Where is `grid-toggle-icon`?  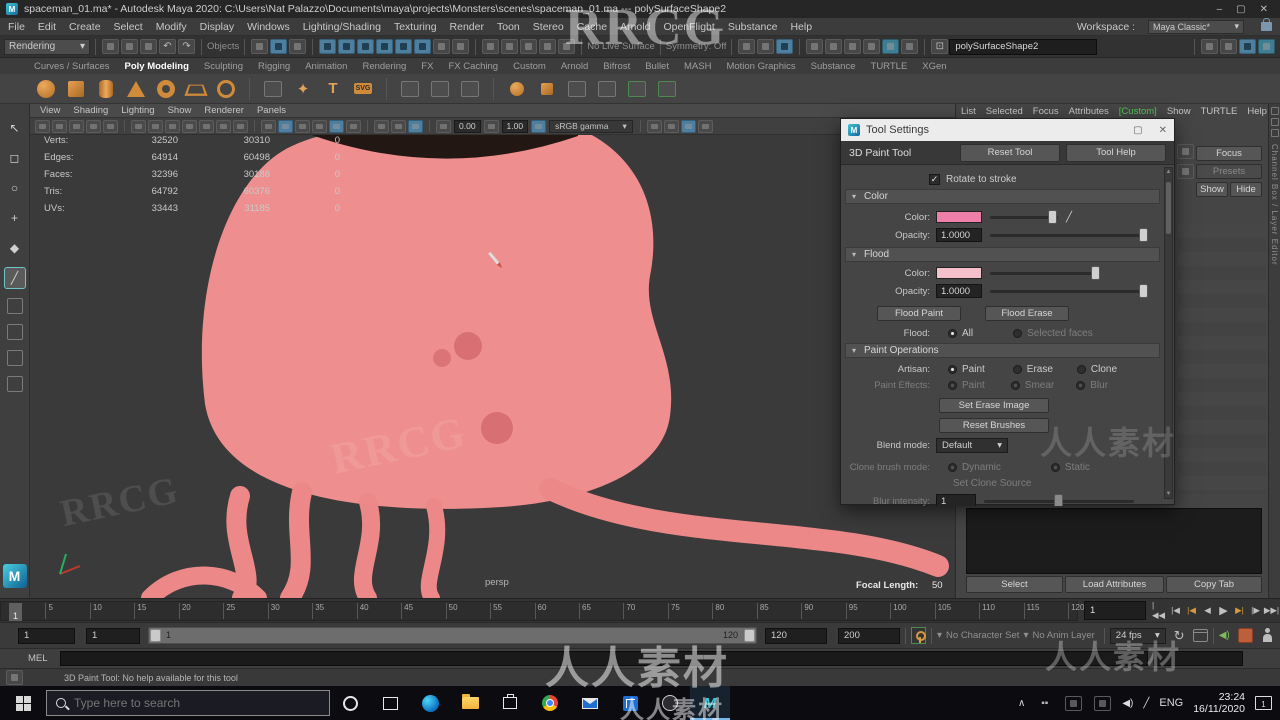 grid-toggle-icon is located at coordinates (138, 126).